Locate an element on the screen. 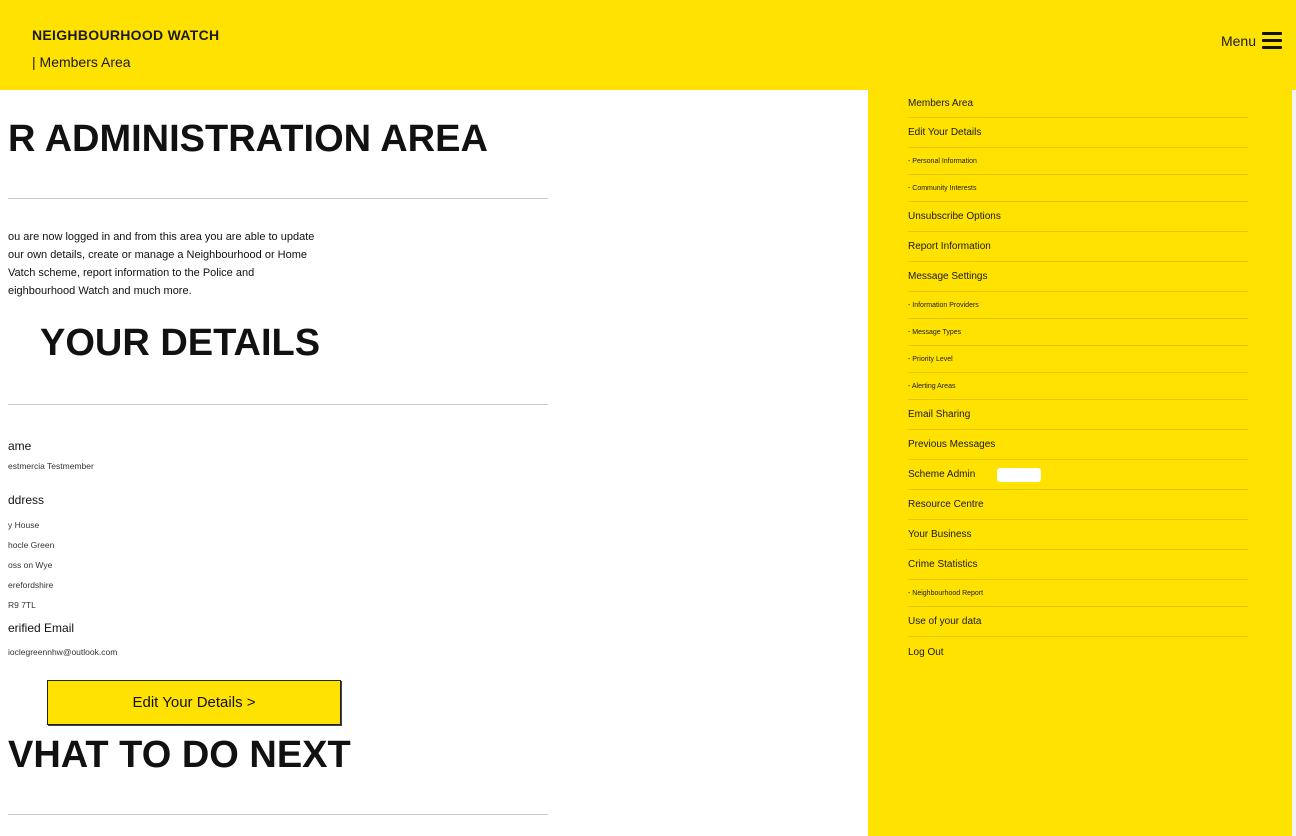 The width and height of the screenshot is (1296, 836). top-header: NEIGHBOURHOOD WATCH | Members Area Menu is located at coordinates (648, 45).